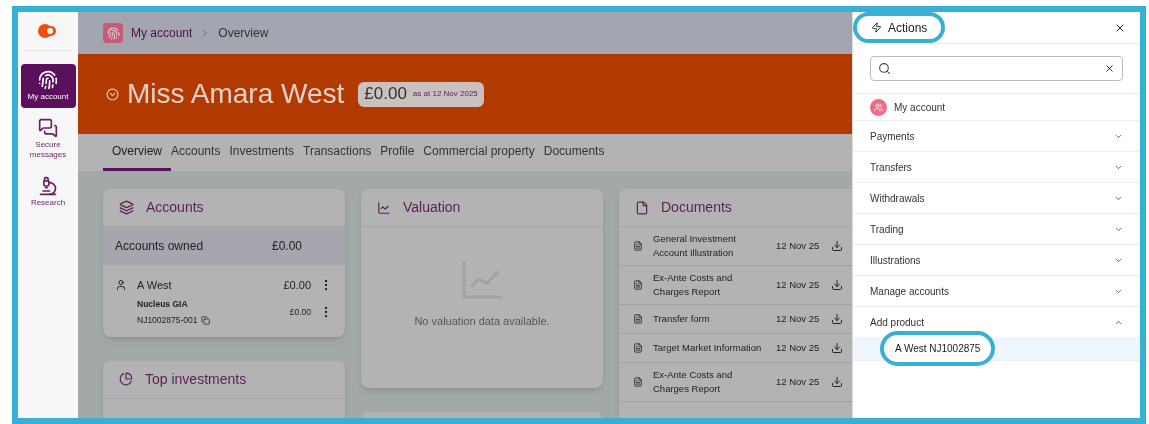  What do you see at coordinates (682, 319) in the screenshot?
I see `document-name: Transfer form` at bounding box center [682, 319].